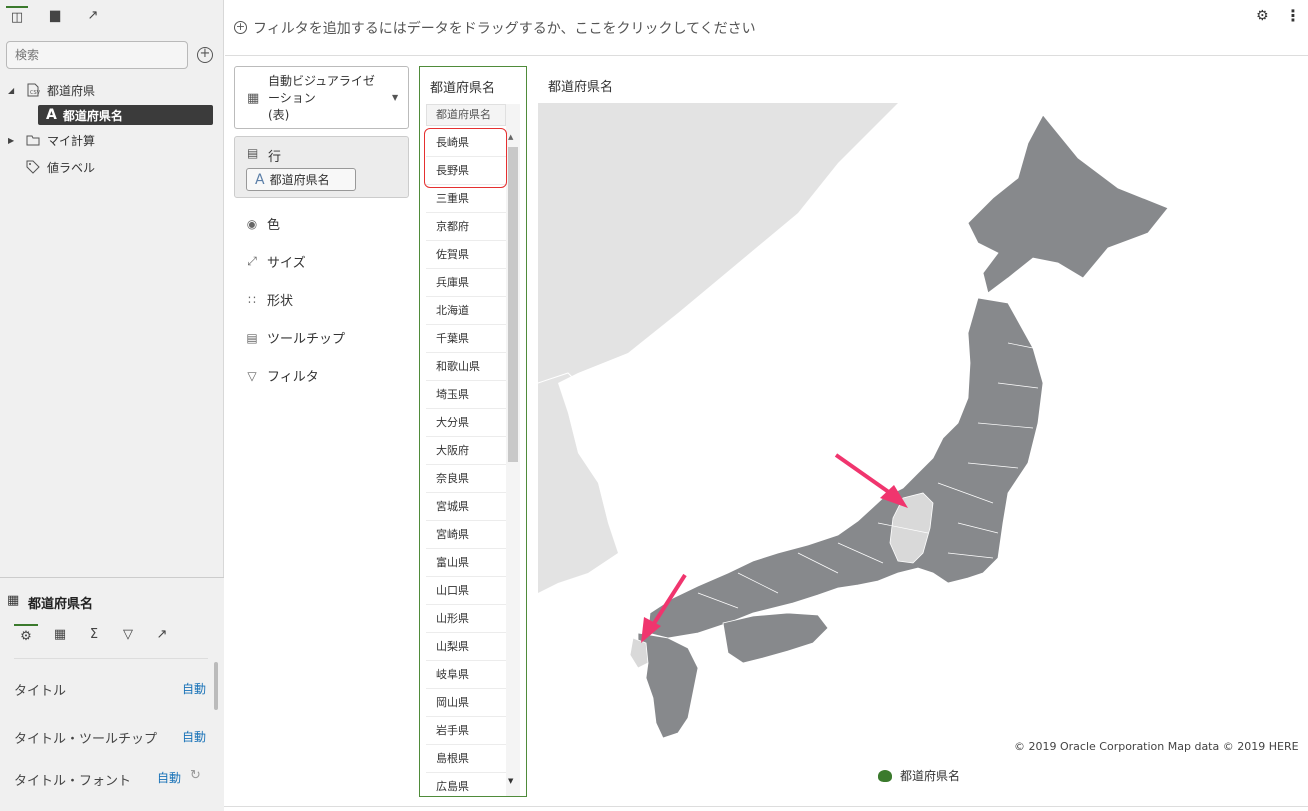  Describe the element at coordinates (466, 507) in the screenshot. I see `table-row: 宮城県` at that location.